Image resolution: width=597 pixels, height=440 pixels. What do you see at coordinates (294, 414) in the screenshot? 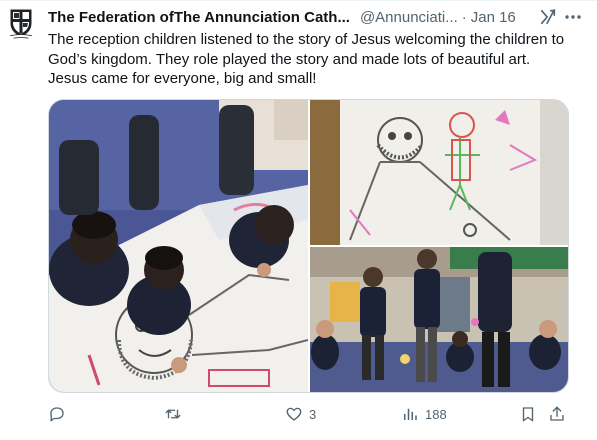
I see `heart-icon` at bounding box center [294, 414].